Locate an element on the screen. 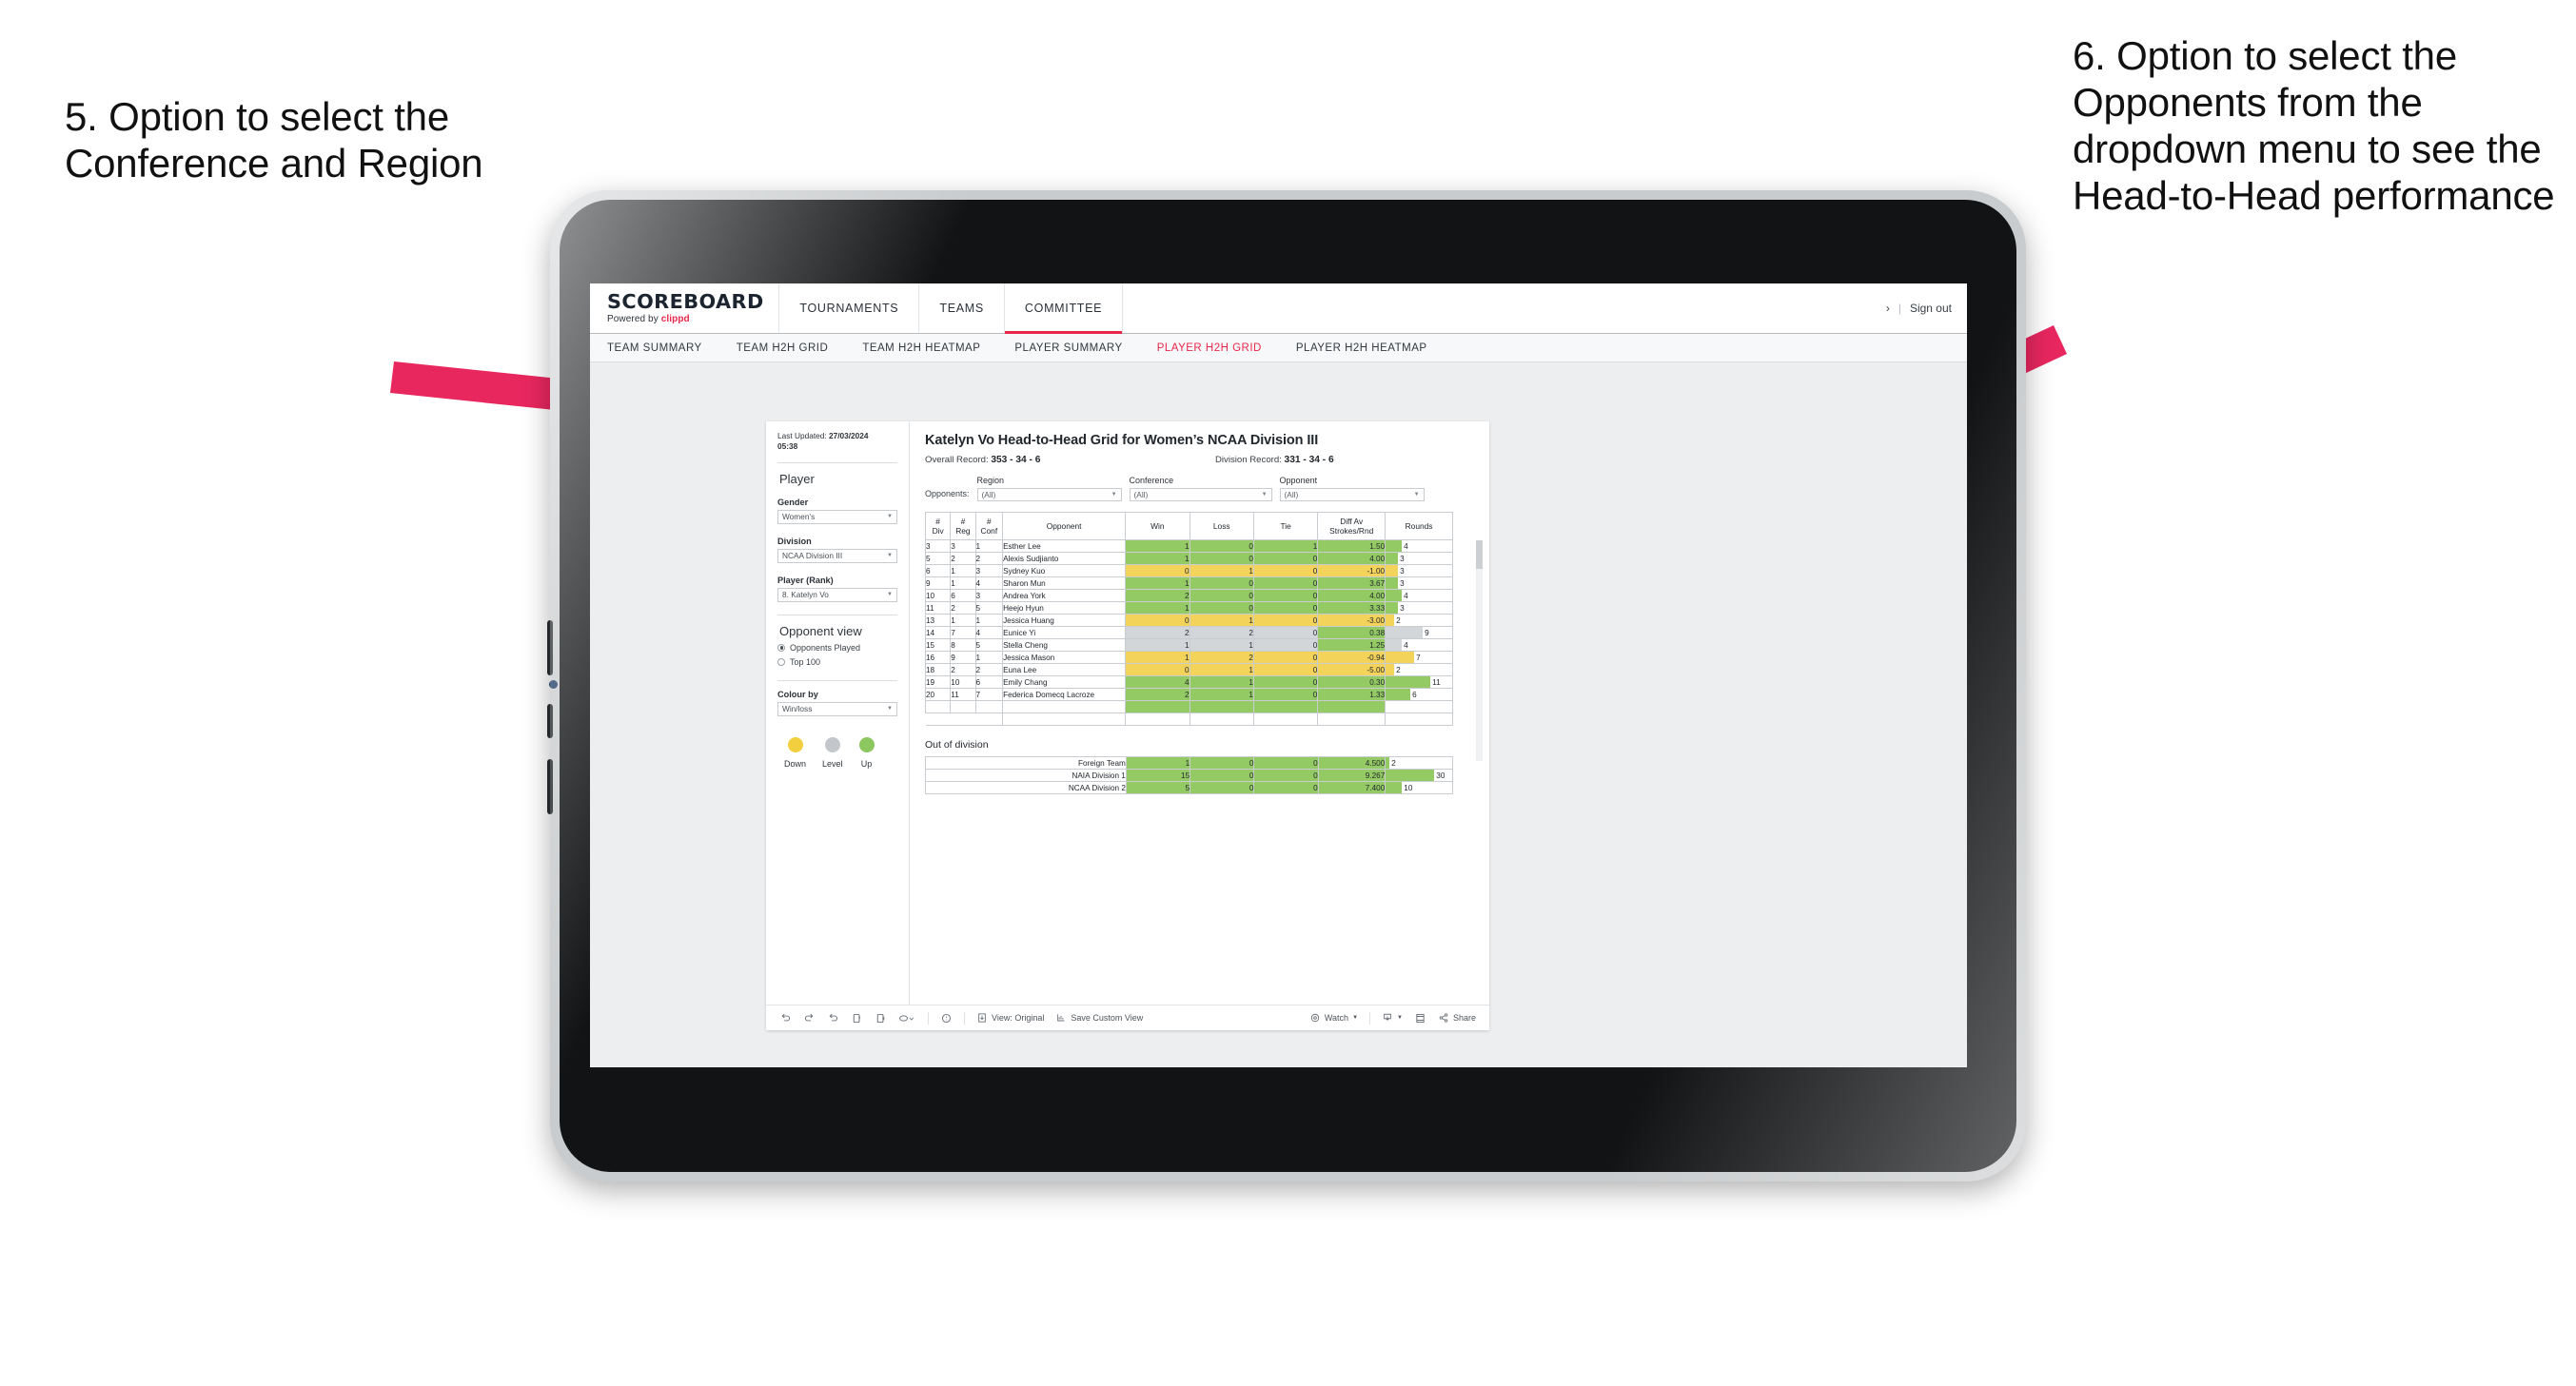 This screenshot has height=1386, width=2576. nav-item-tournaments: TOURNAMENTS is located at coordinates (849, 308).